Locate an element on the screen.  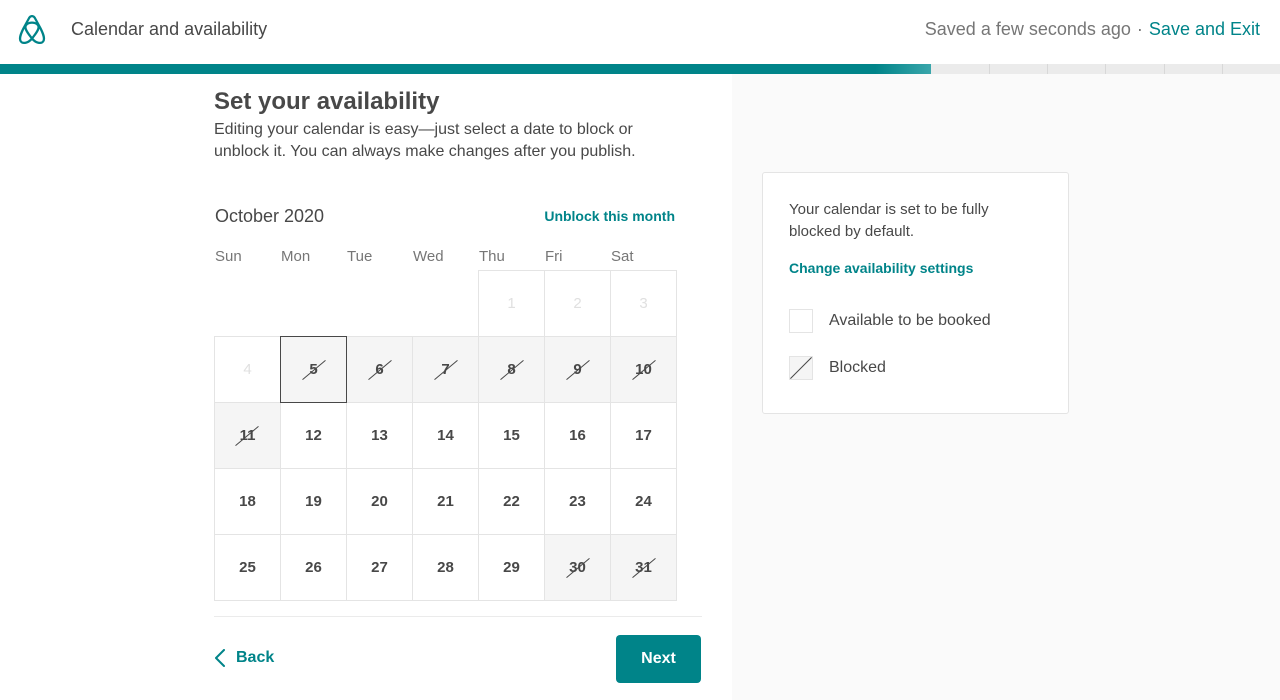
calendar-day-9: 9 is located at coordinates (577, 369).